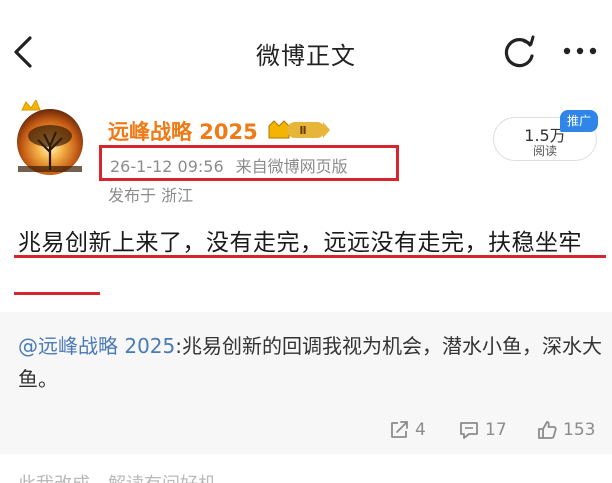 The height and width of the screenshot is (483, 612). I want to click on refresh-icon, so click(520, 52).